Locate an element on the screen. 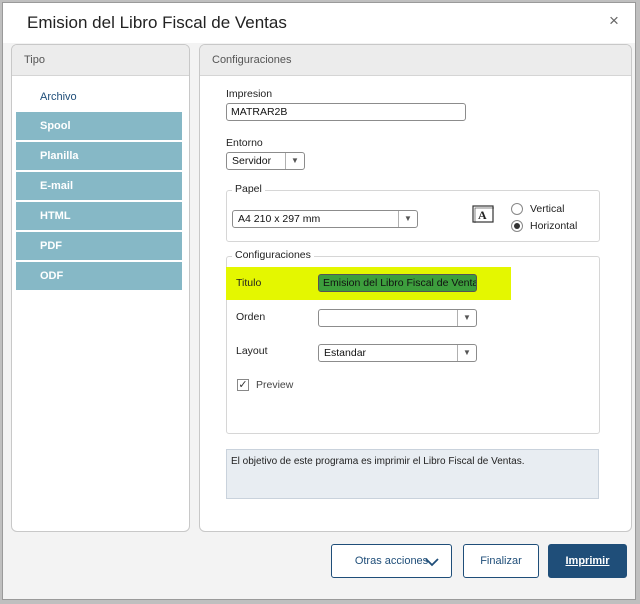 Image resolution: width=640 pixels, height=604 pixels. tipo-item-pdf: PDF is located at coordinates (99, 246).